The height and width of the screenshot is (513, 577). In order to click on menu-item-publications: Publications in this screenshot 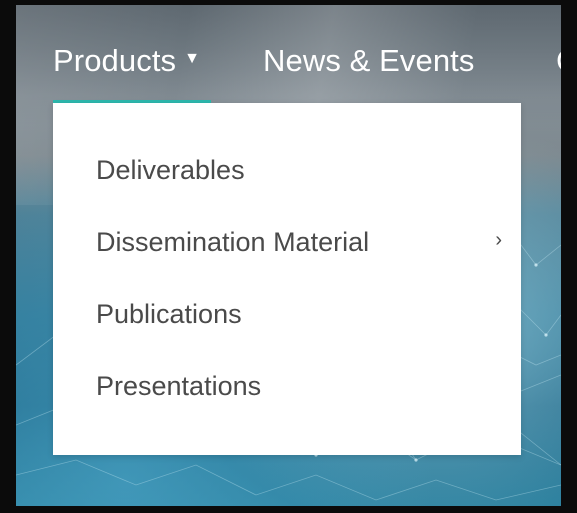, I will do `click(169, 314)`.